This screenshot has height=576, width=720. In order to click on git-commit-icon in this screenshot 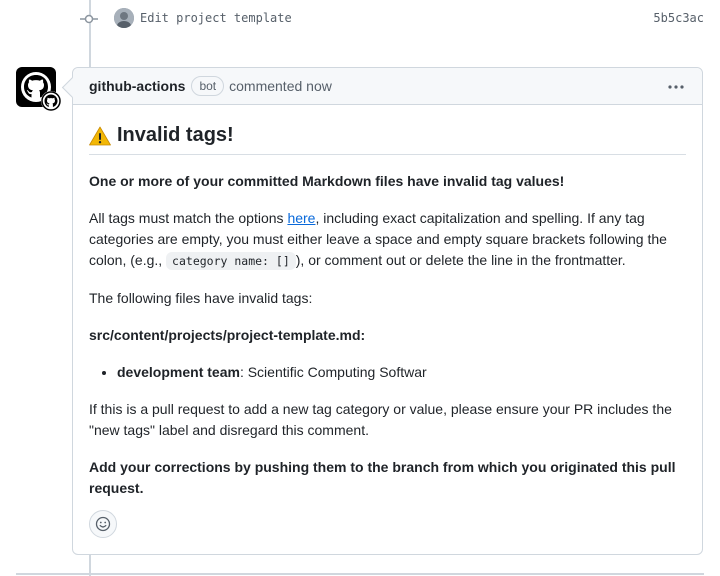, I will do `click(89, 19)`.